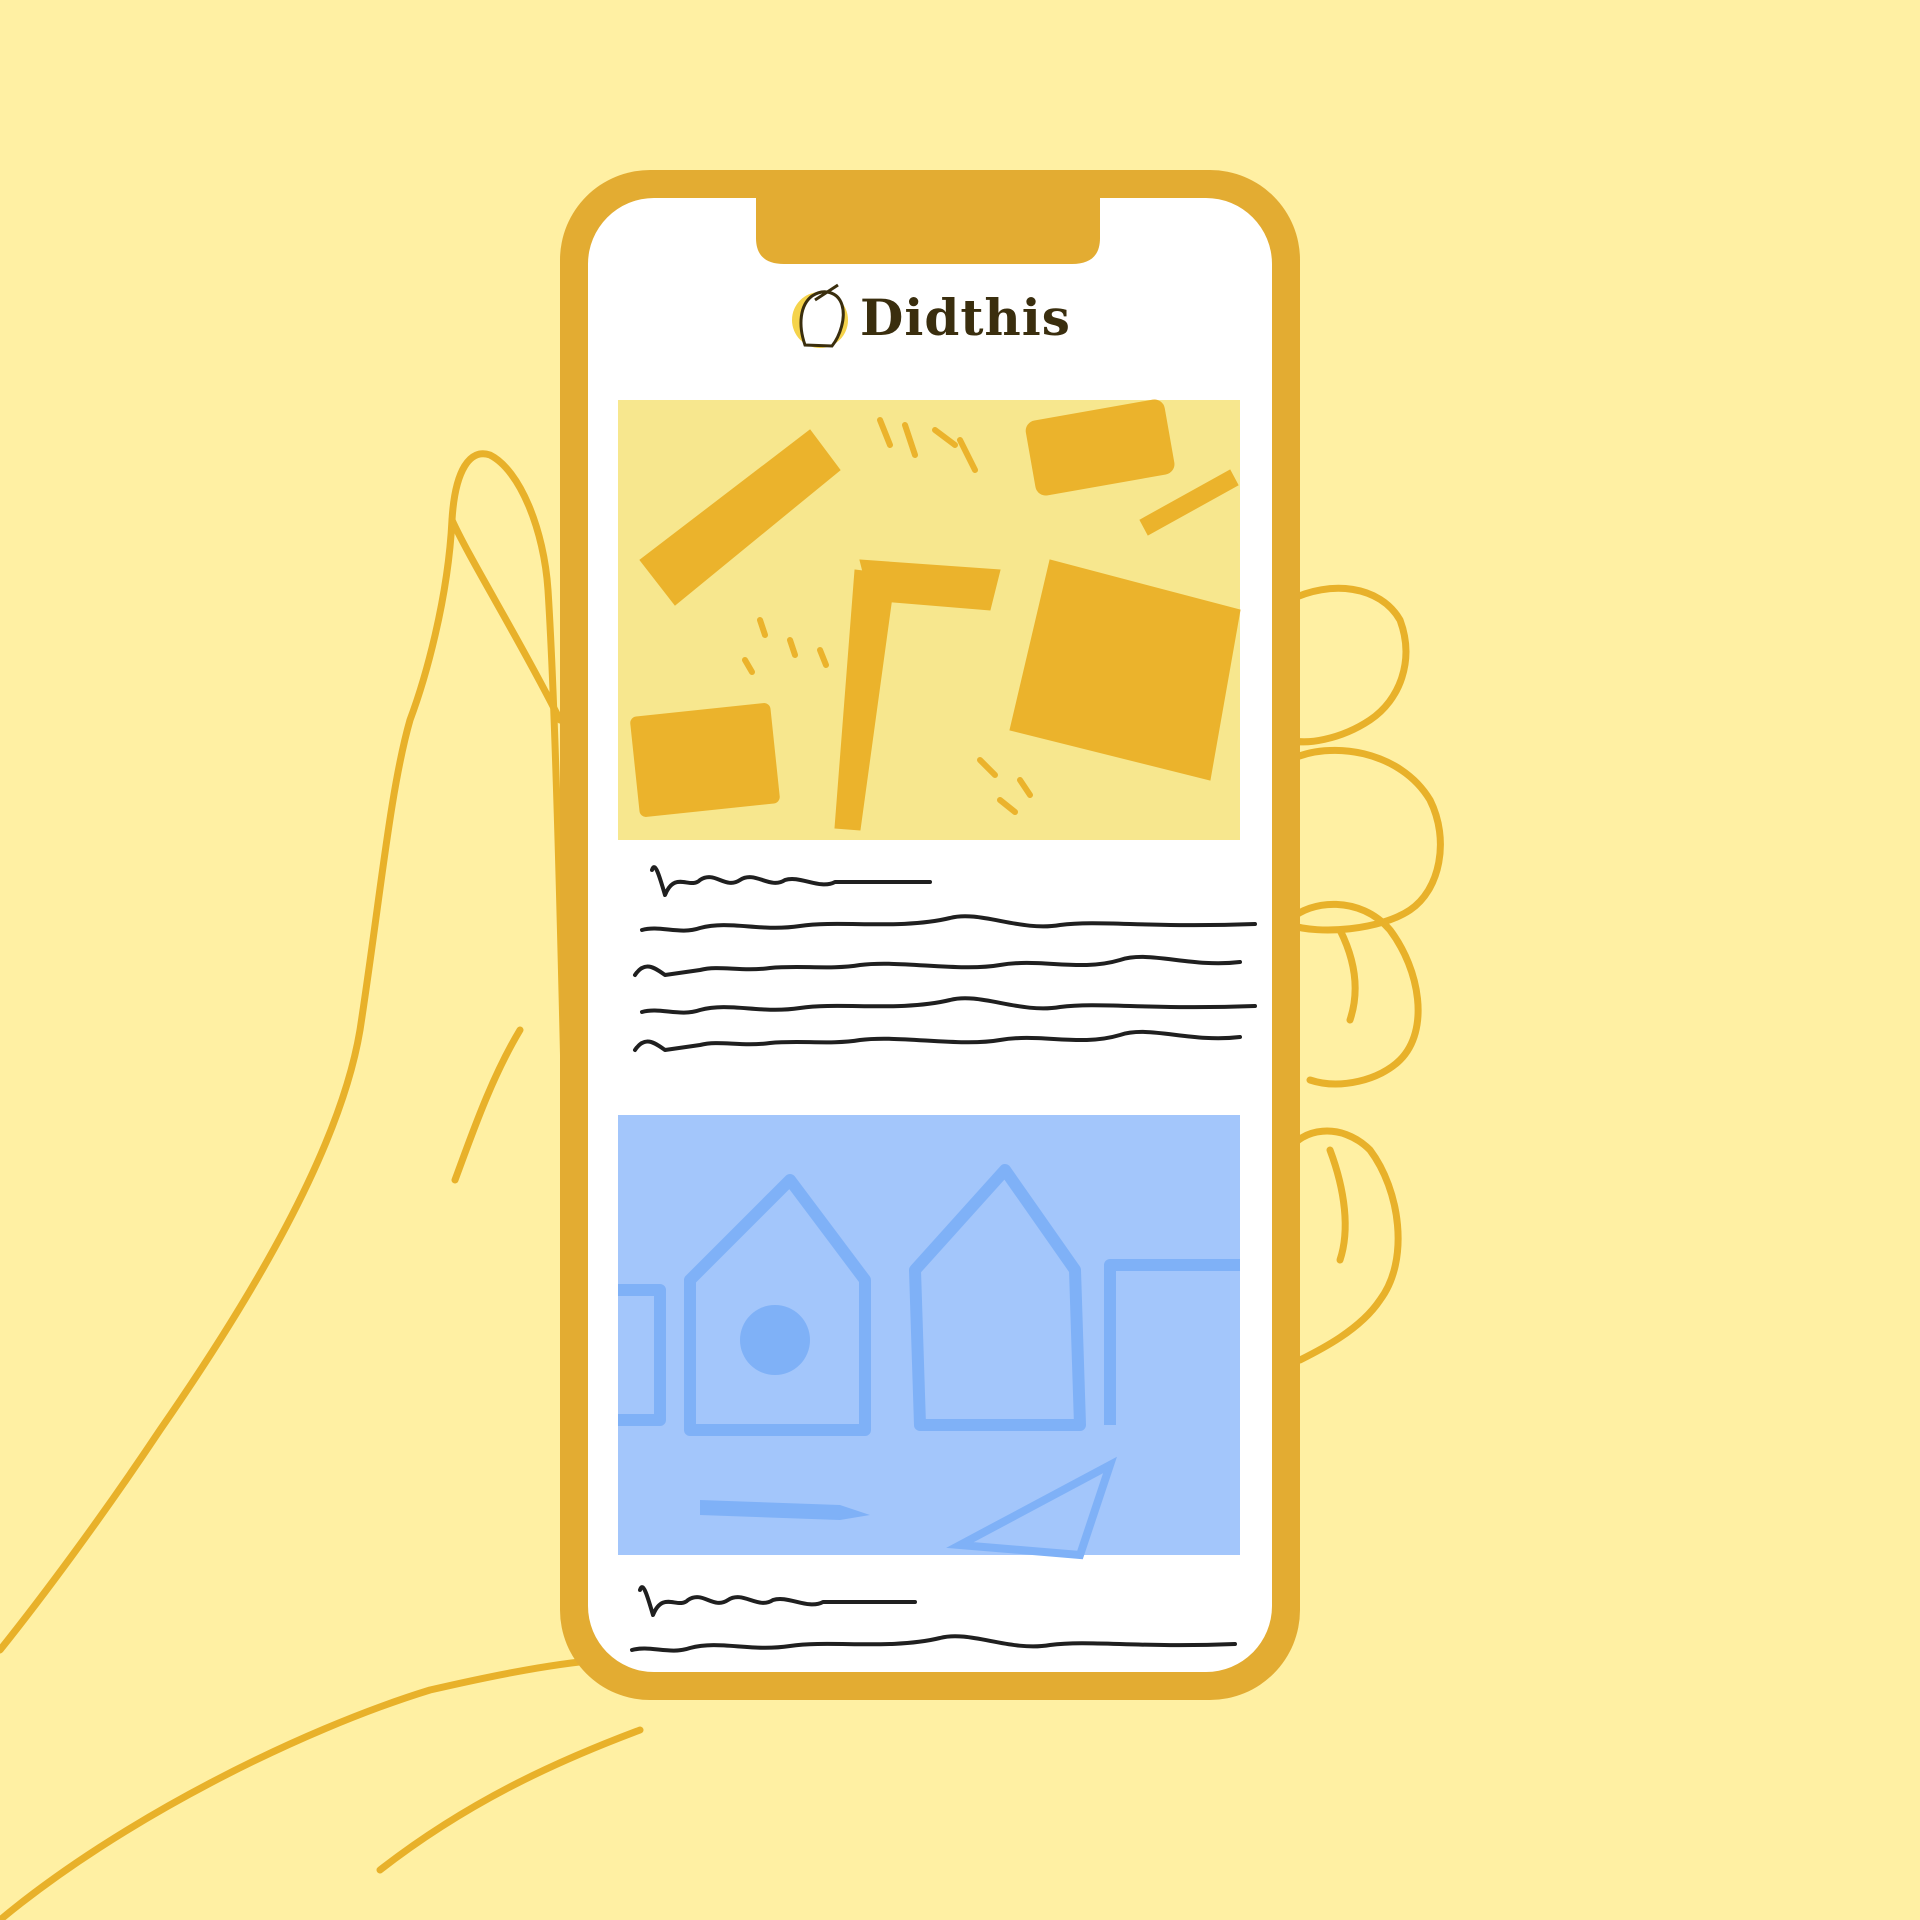  What do you see at coordinates (928, 230) in the screenshot?
I see `phone-notch` at bounding box center [928, 230].